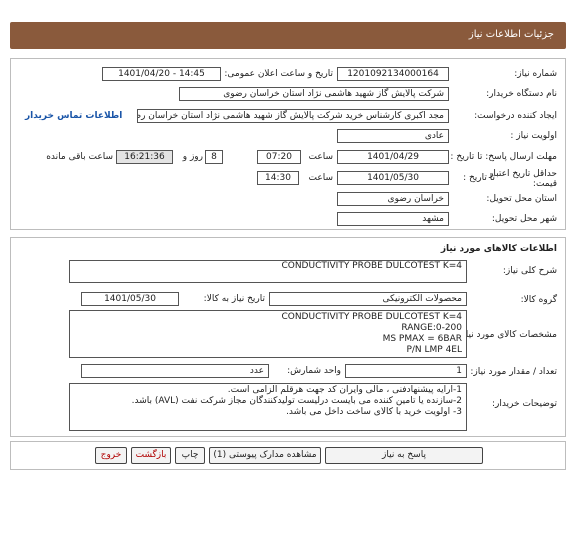  I want to click on validity-time-field: 14:30, so click(278, 178).